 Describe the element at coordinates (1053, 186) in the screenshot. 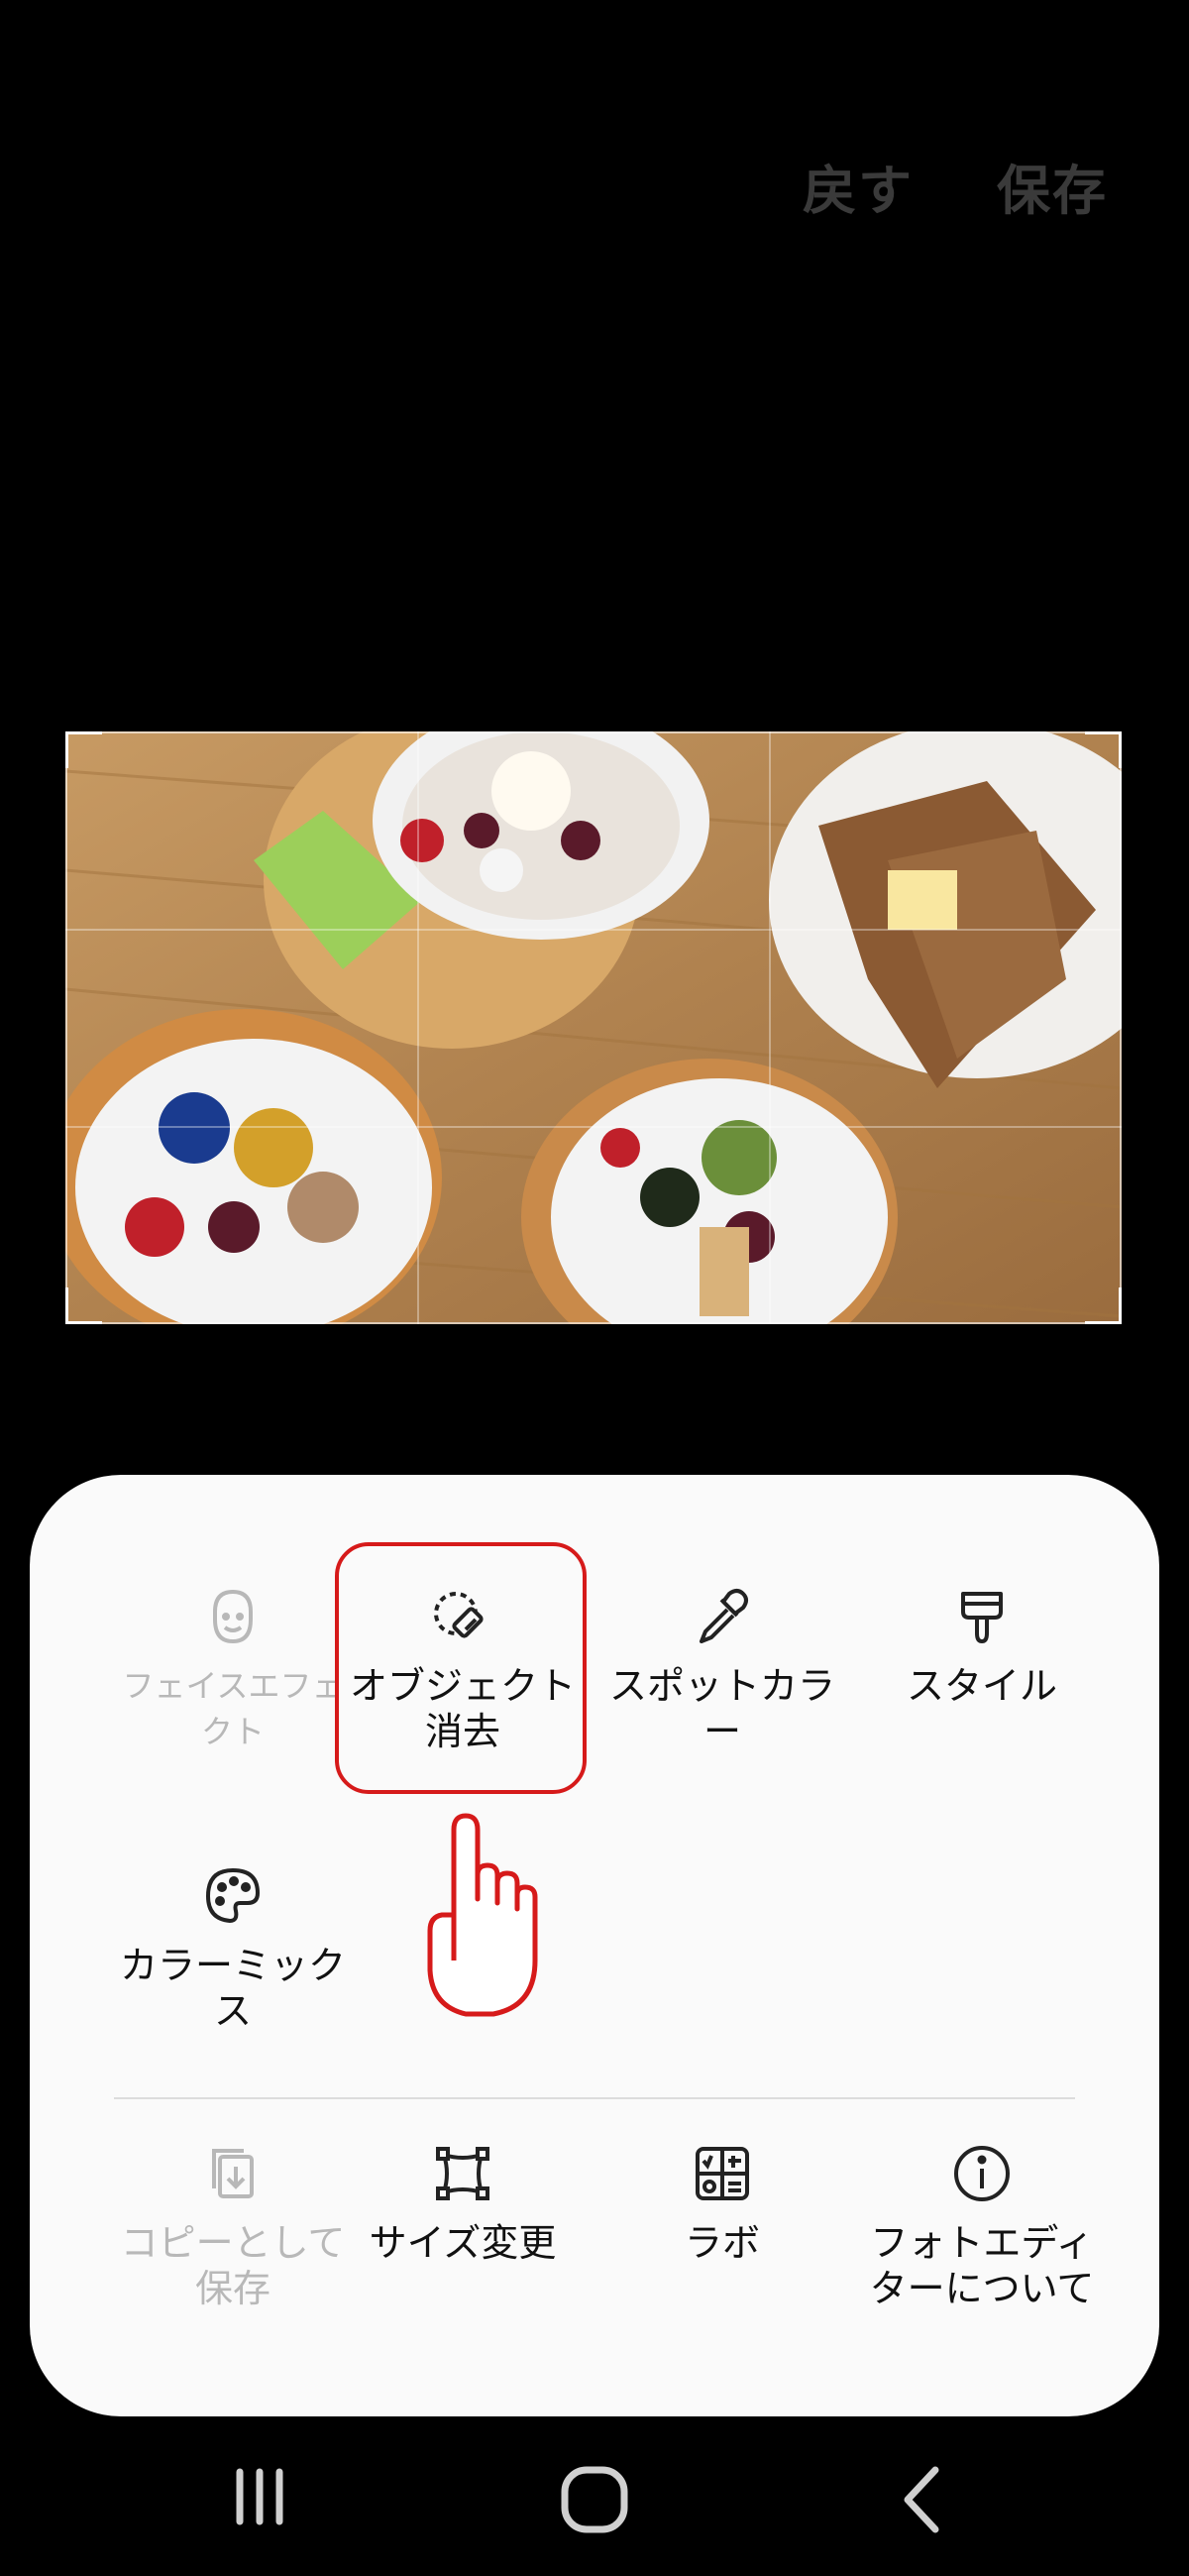

I see `save-button: 保存` at that location.